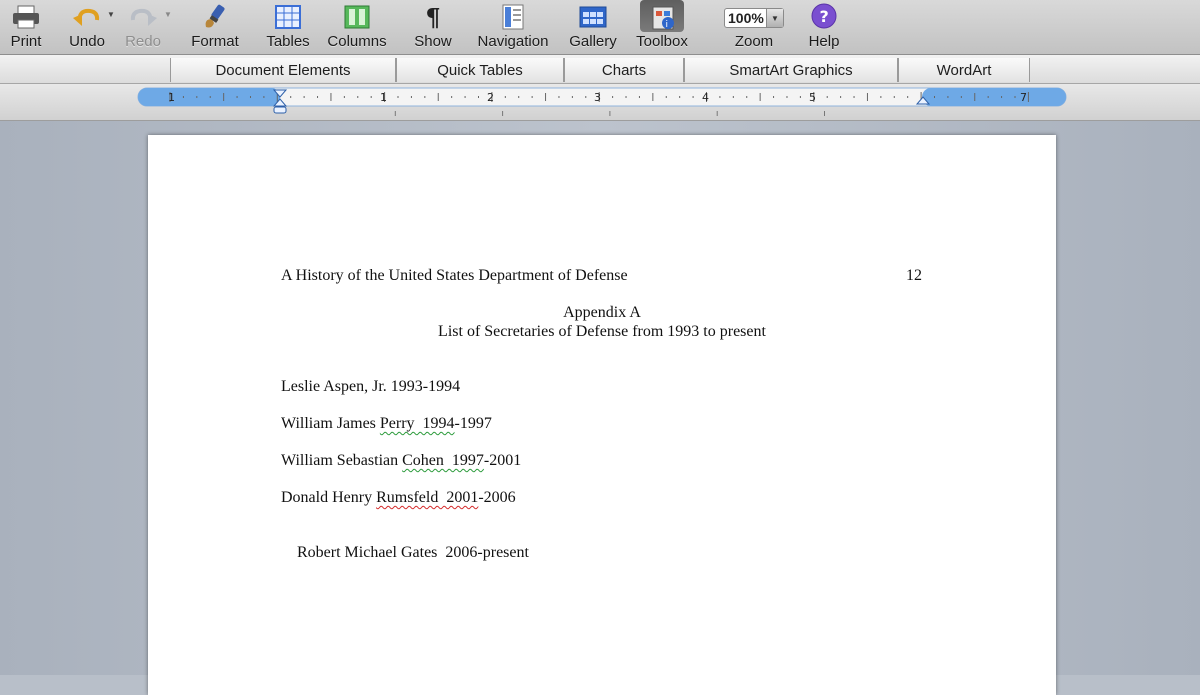 The width and height of the screenshot is (1200, 695). What do you see at coordinates (994, 97) in the screenshot?
I see `ruler-right-margin` at bounding box center [994, 97].